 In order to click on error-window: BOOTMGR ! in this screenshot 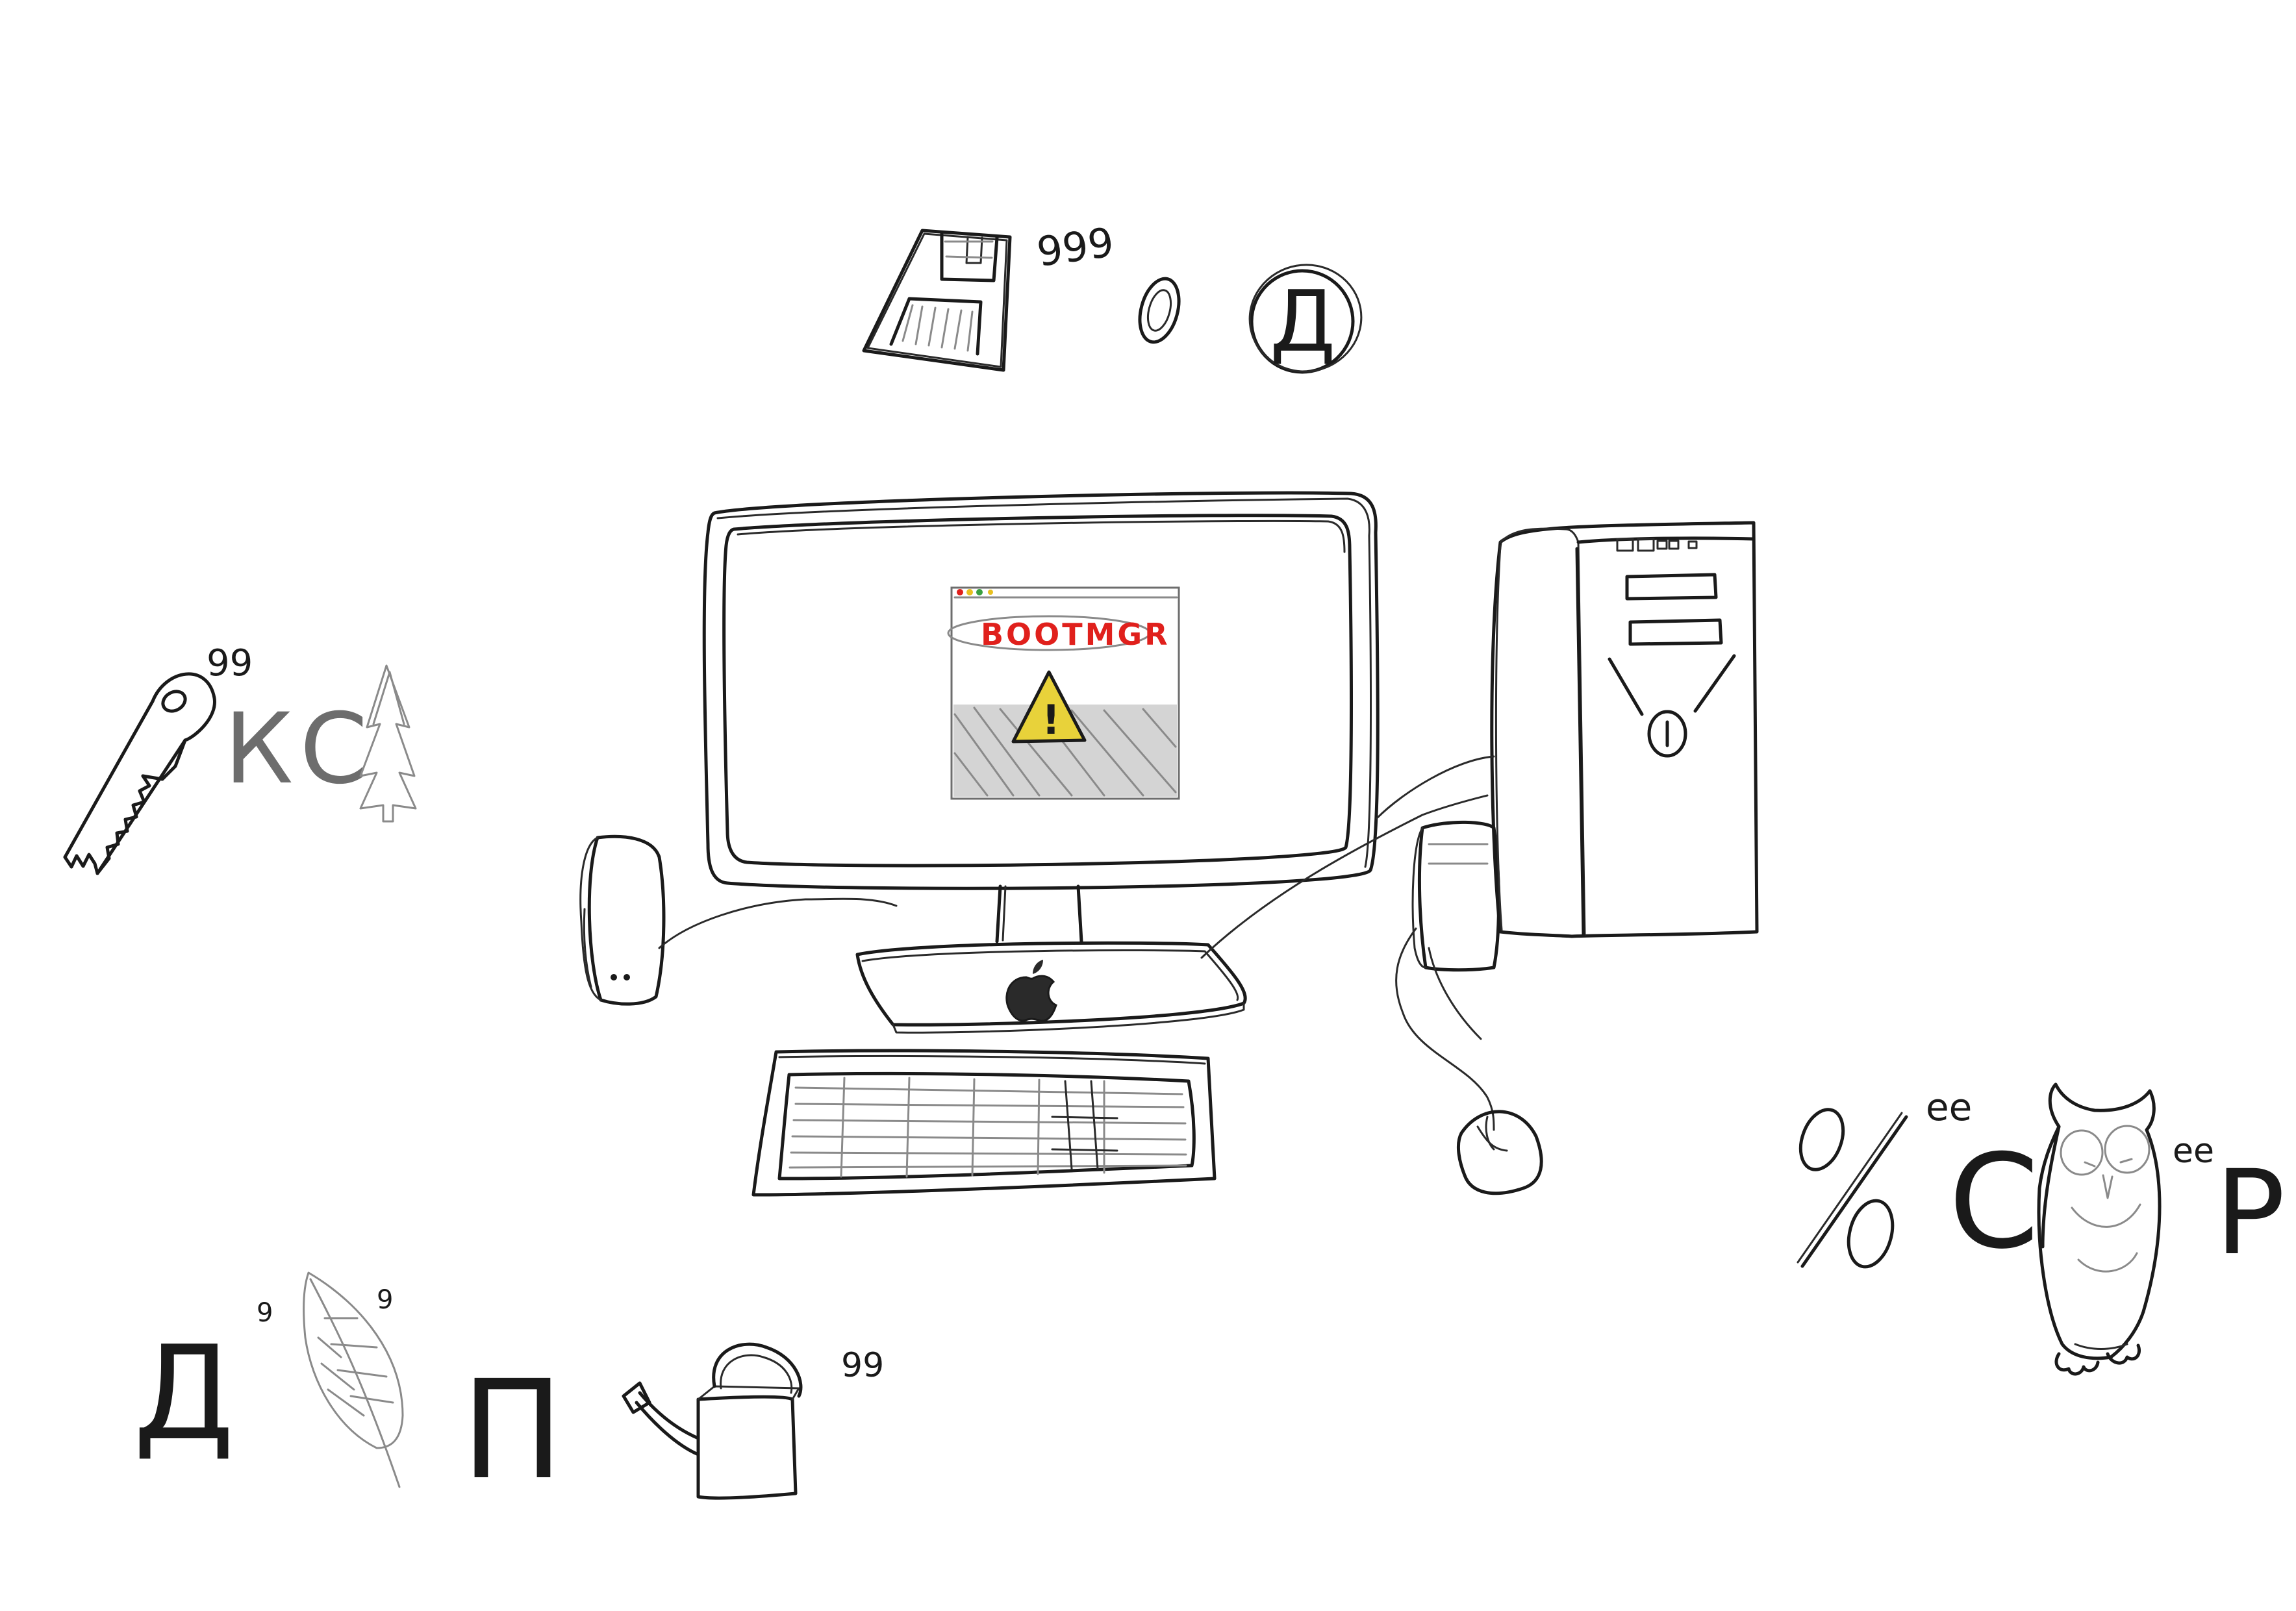, I will do `click(1063, 693)`.